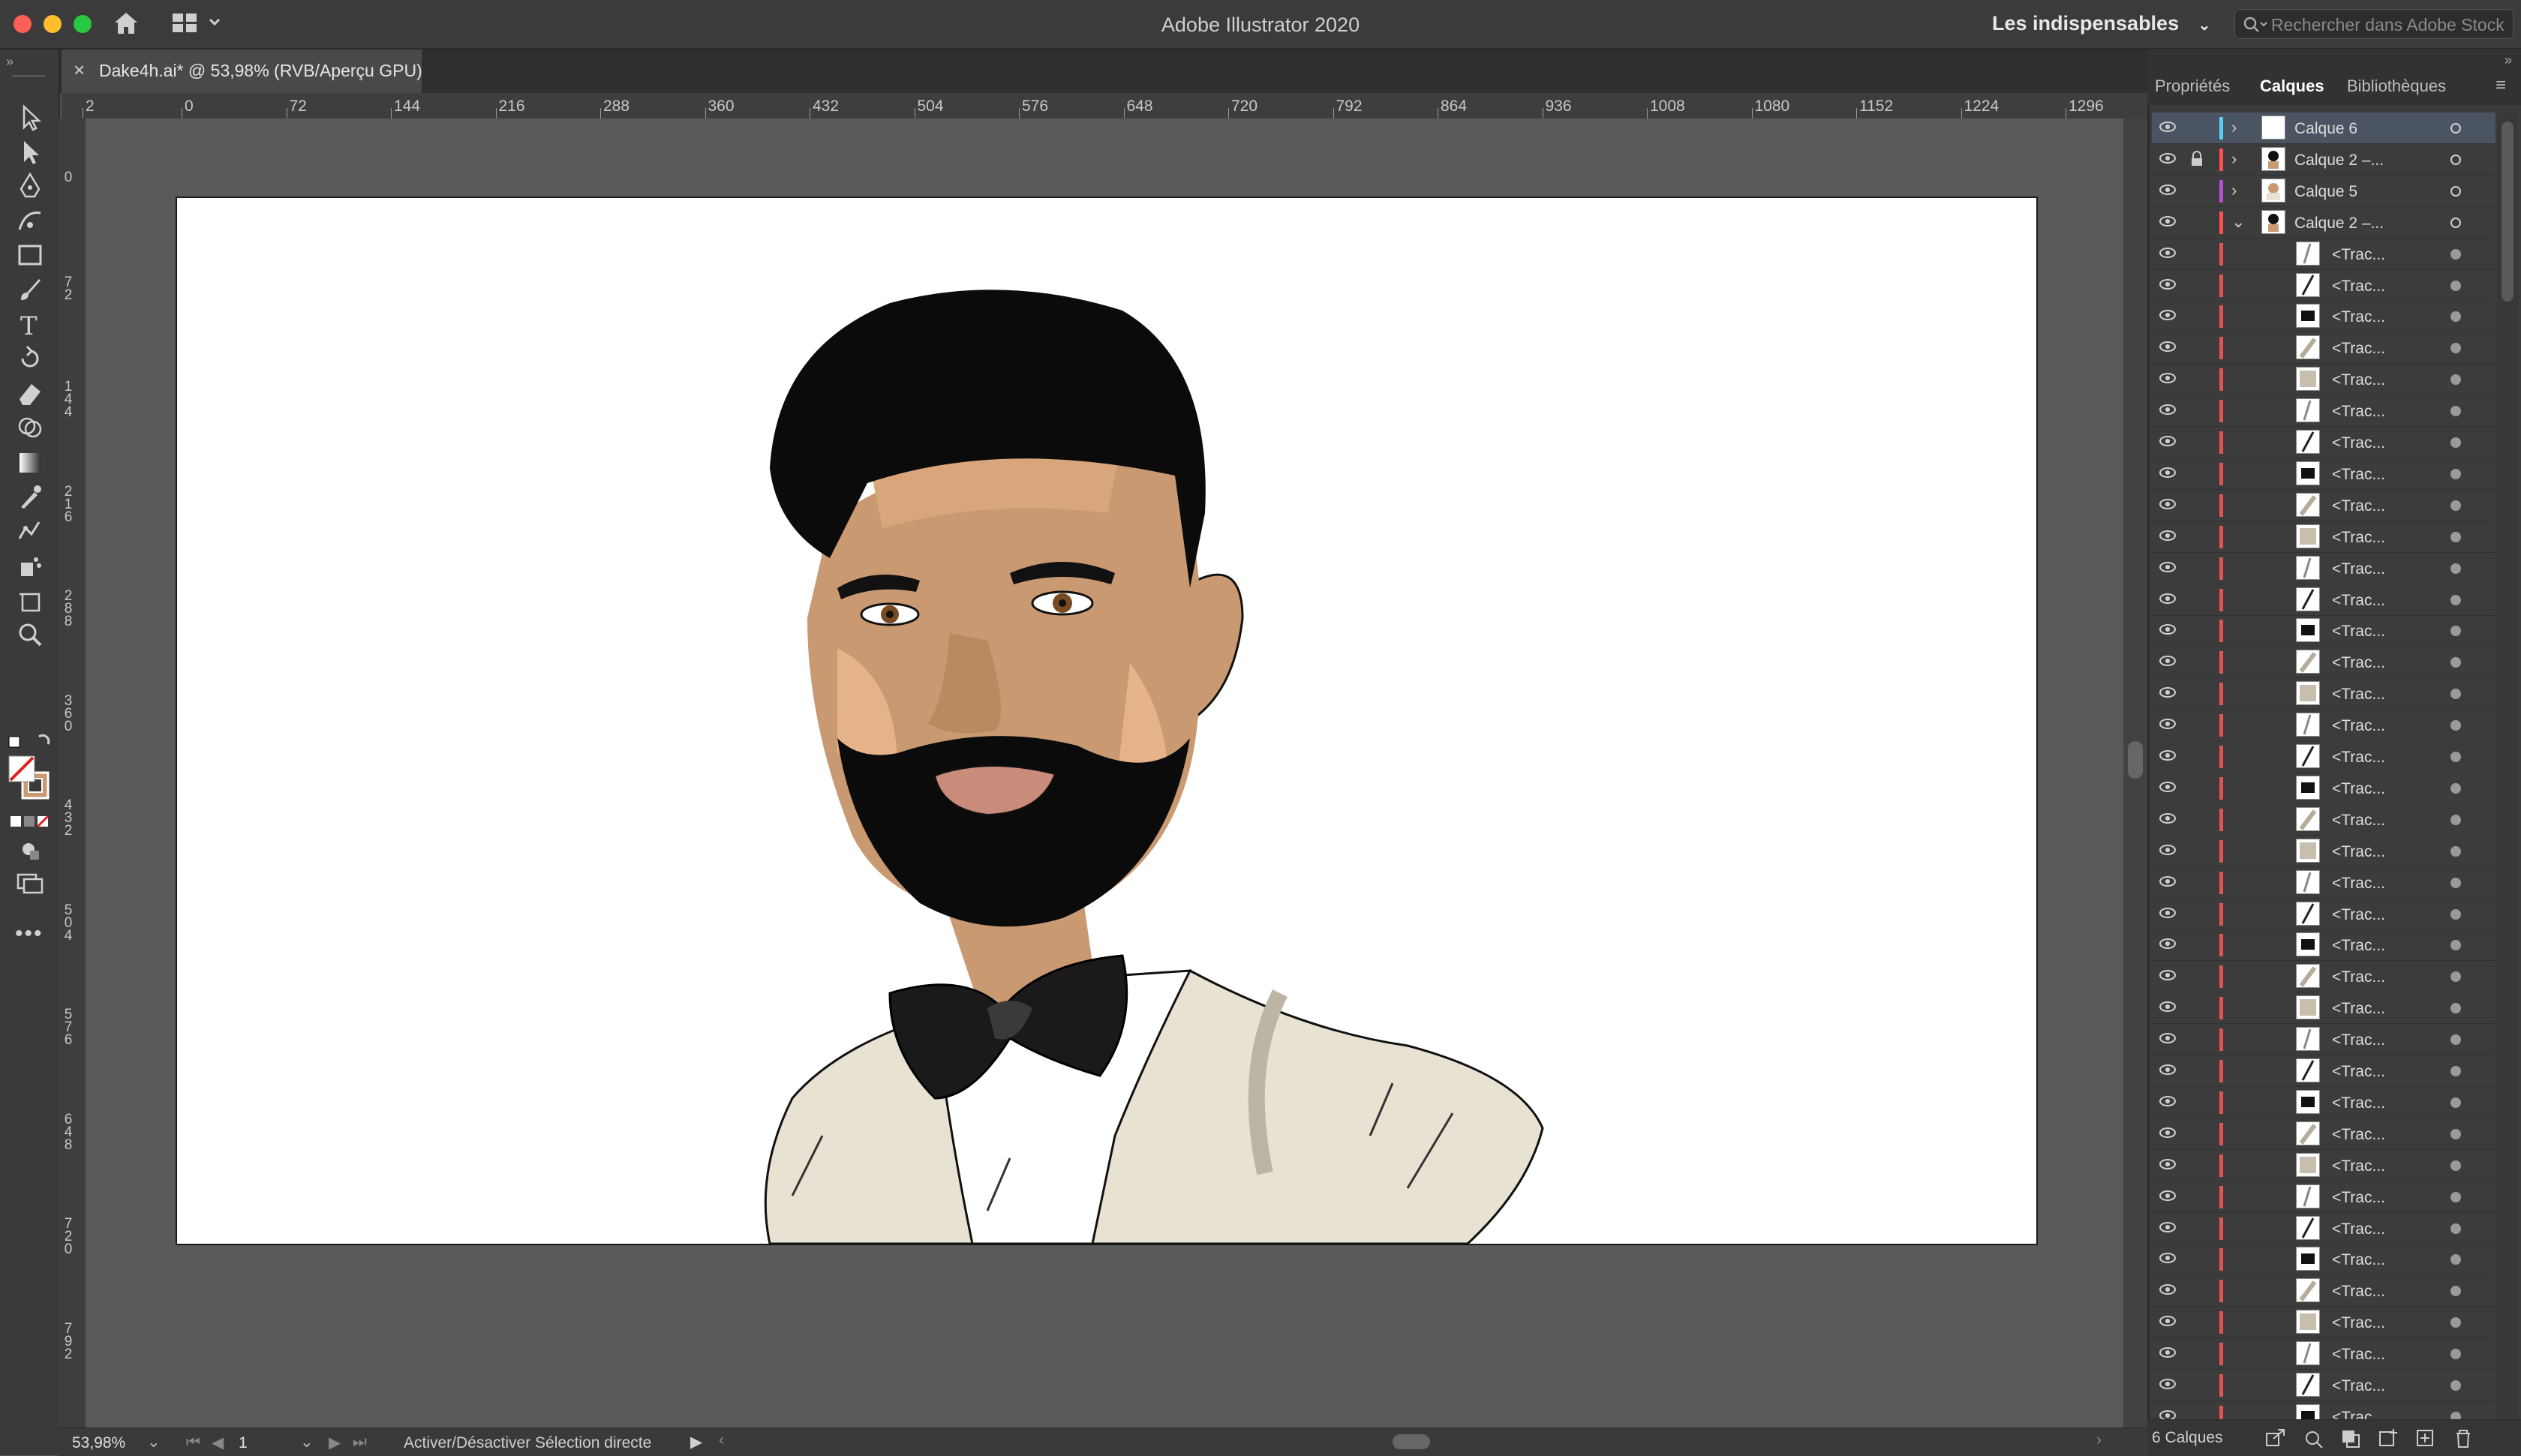  What do you see at coordinates (30, 255) in the screenshot?
I see `rectangle-tool-icon` at bounding box center [30, 255].